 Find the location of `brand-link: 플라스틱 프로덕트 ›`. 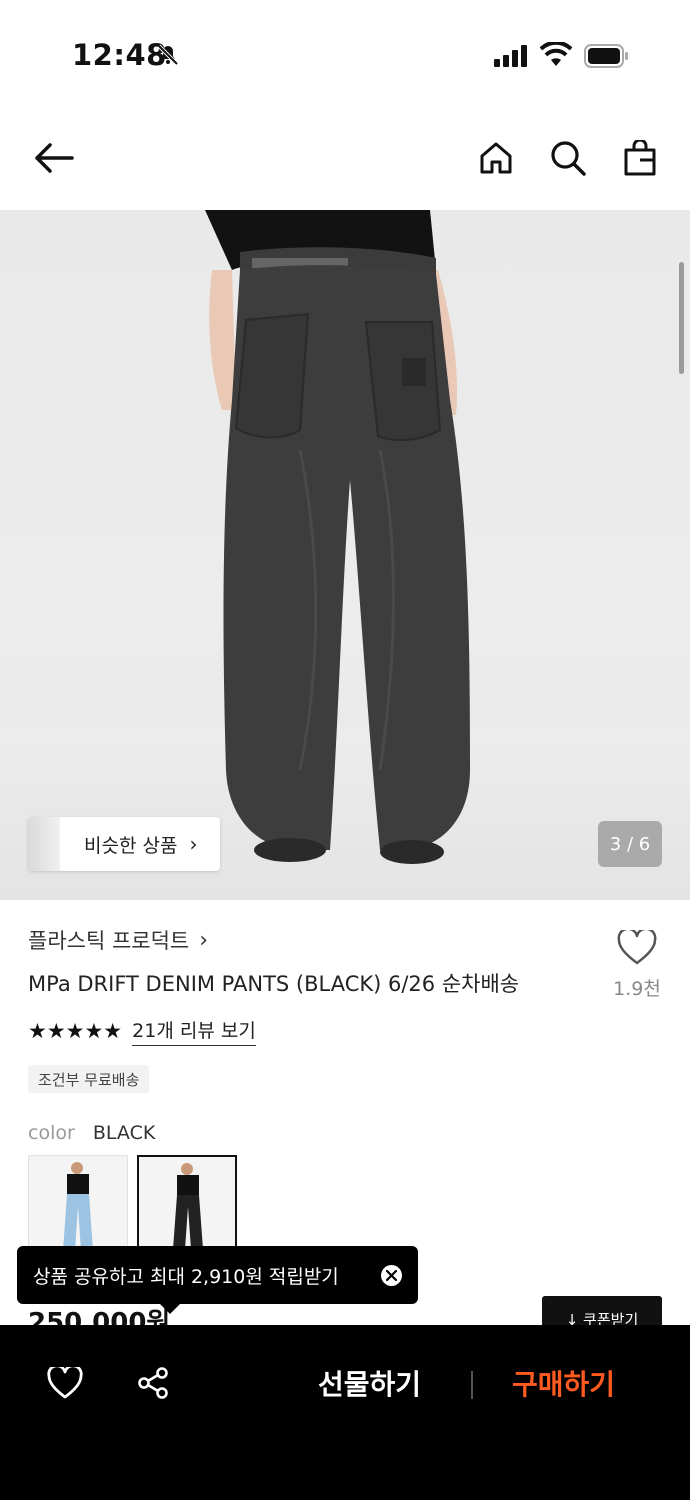

brand-link: 플라스틱 프로덕트 › is located at coordinates (118, 940).